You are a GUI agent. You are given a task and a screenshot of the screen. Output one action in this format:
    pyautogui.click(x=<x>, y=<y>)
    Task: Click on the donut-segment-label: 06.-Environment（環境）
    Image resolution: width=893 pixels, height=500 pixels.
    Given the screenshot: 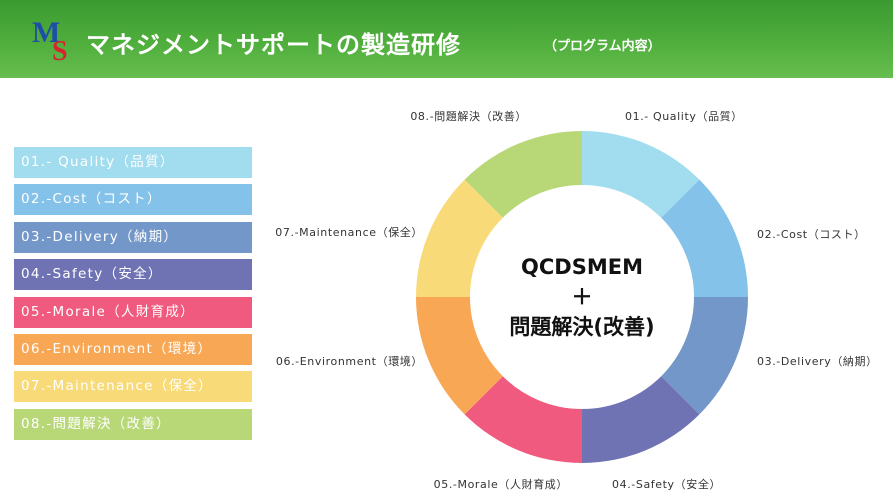 What is the action you would take?
    pyautogui.click(x=349, y=361)
    